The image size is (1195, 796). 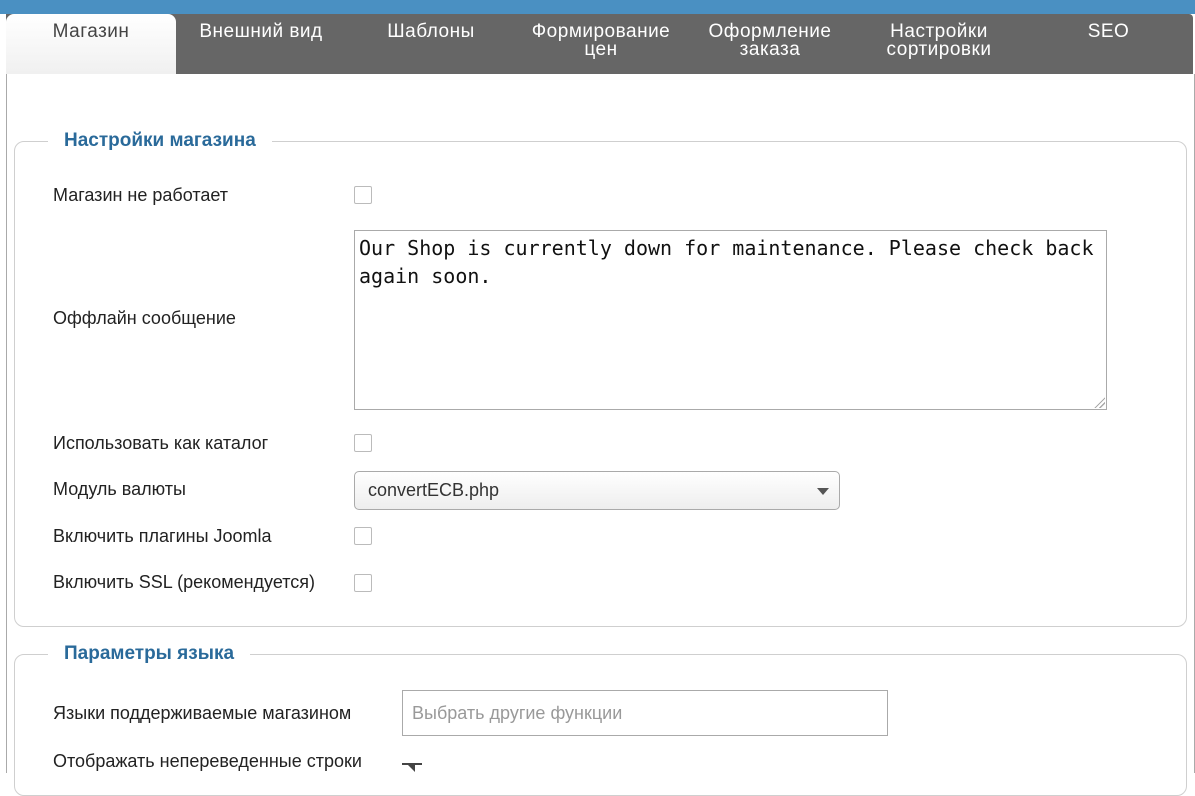 I want to click on tab-sorting-settings: Настройки сортировки, so click(x=939, y=44).